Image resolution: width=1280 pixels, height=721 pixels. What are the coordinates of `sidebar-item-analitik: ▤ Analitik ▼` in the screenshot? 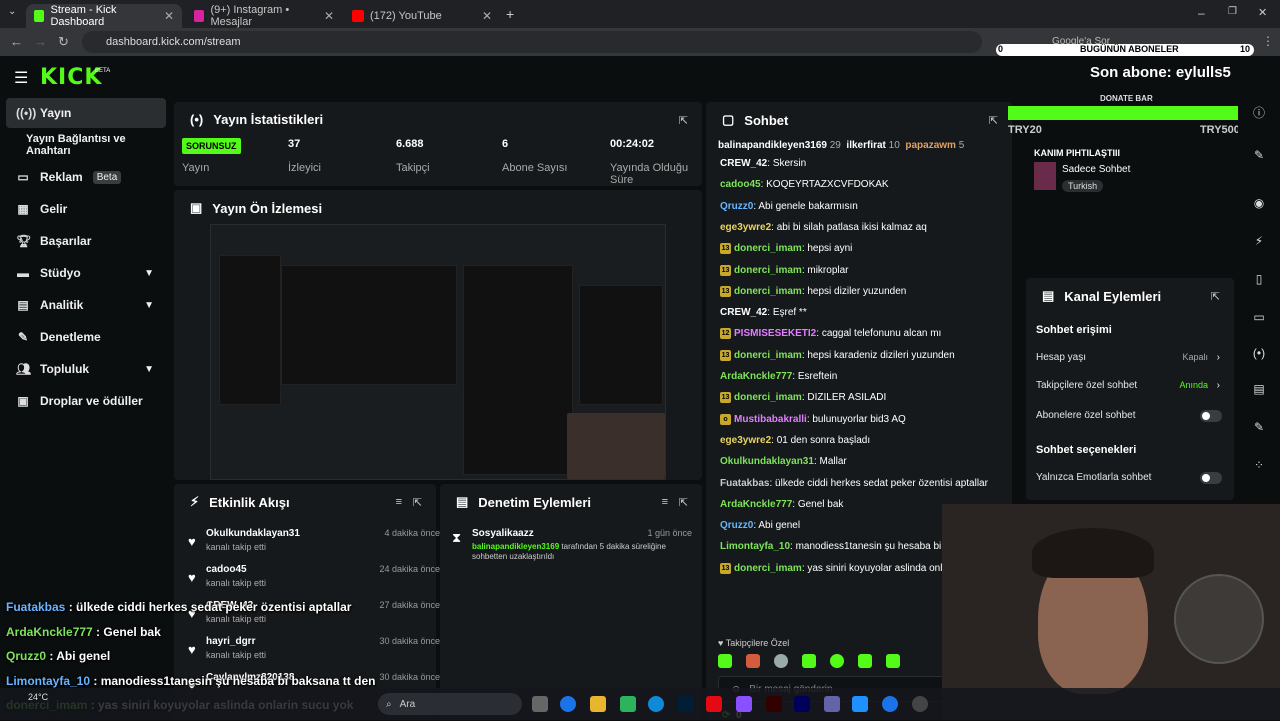 It's located at (86, 305).